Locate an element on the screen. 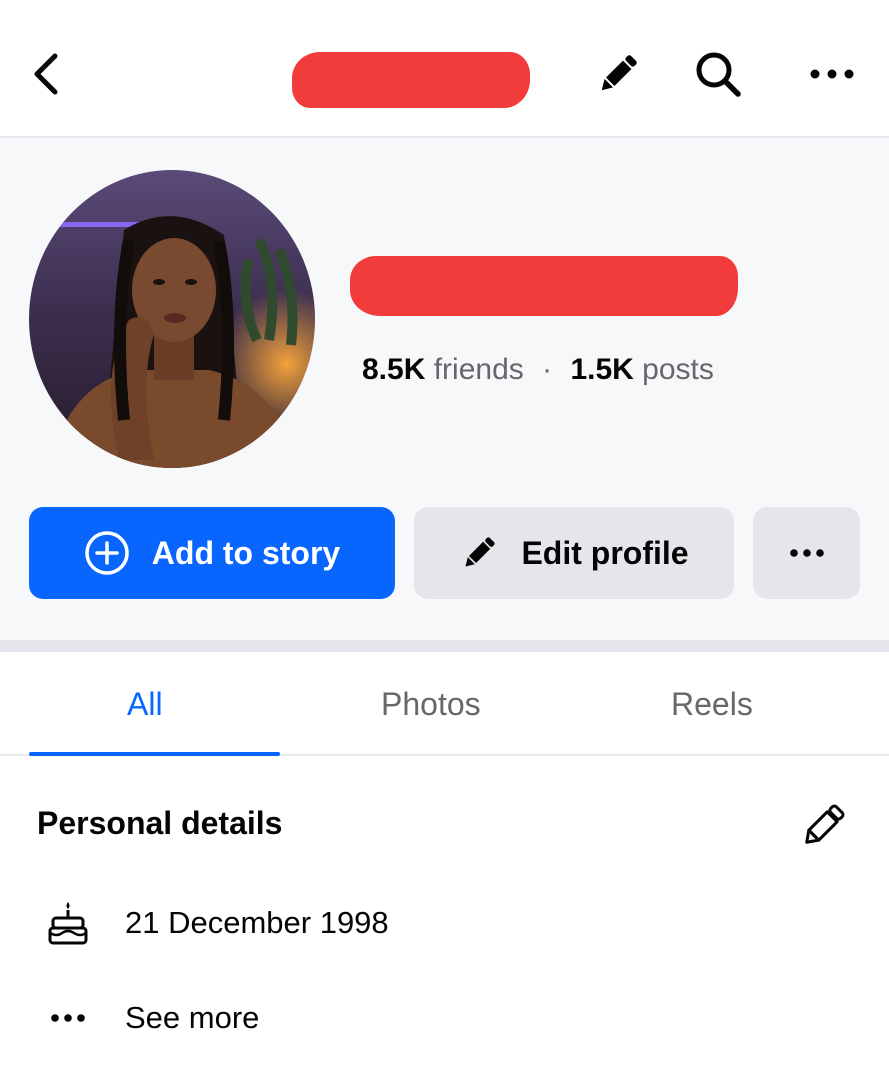  profile-more-button is located at coordinates (806, 553).